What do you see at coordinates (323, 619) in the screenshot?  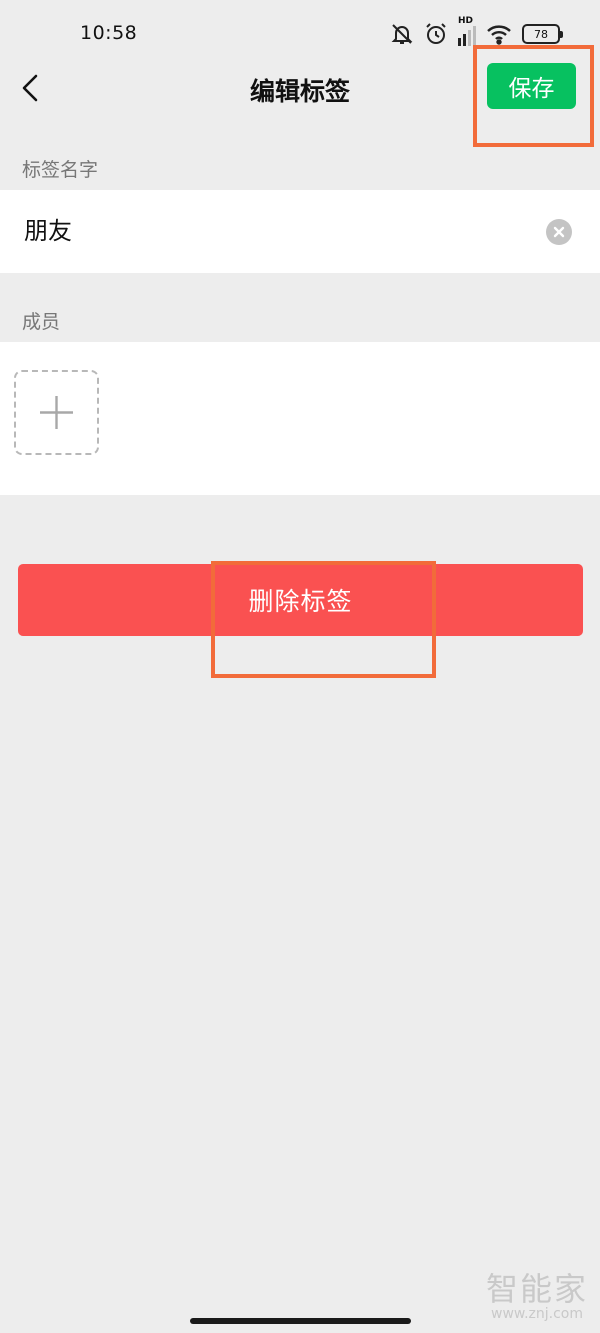 I see `delete-highlight-box` at bounding box center [323, 619].